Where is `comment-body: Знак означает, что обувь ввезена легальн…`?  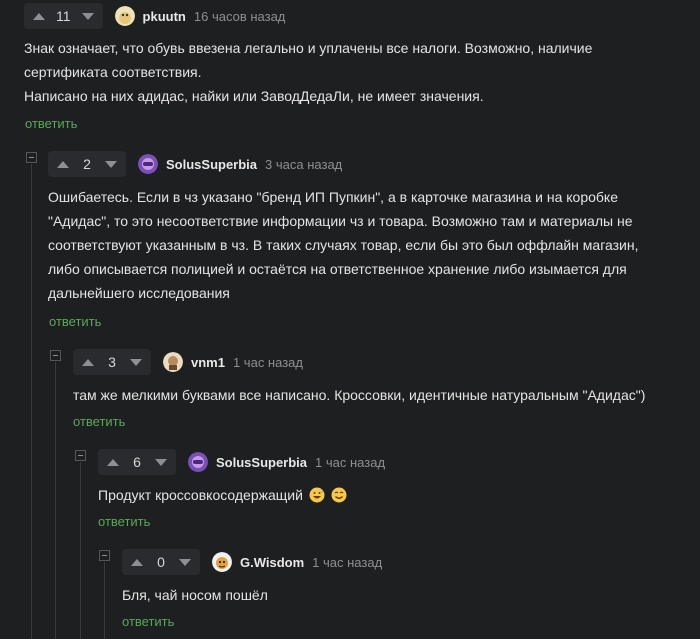 comment-body: Знак означает, что обувь ввезена легальн… is located at coordinates (354, 72).